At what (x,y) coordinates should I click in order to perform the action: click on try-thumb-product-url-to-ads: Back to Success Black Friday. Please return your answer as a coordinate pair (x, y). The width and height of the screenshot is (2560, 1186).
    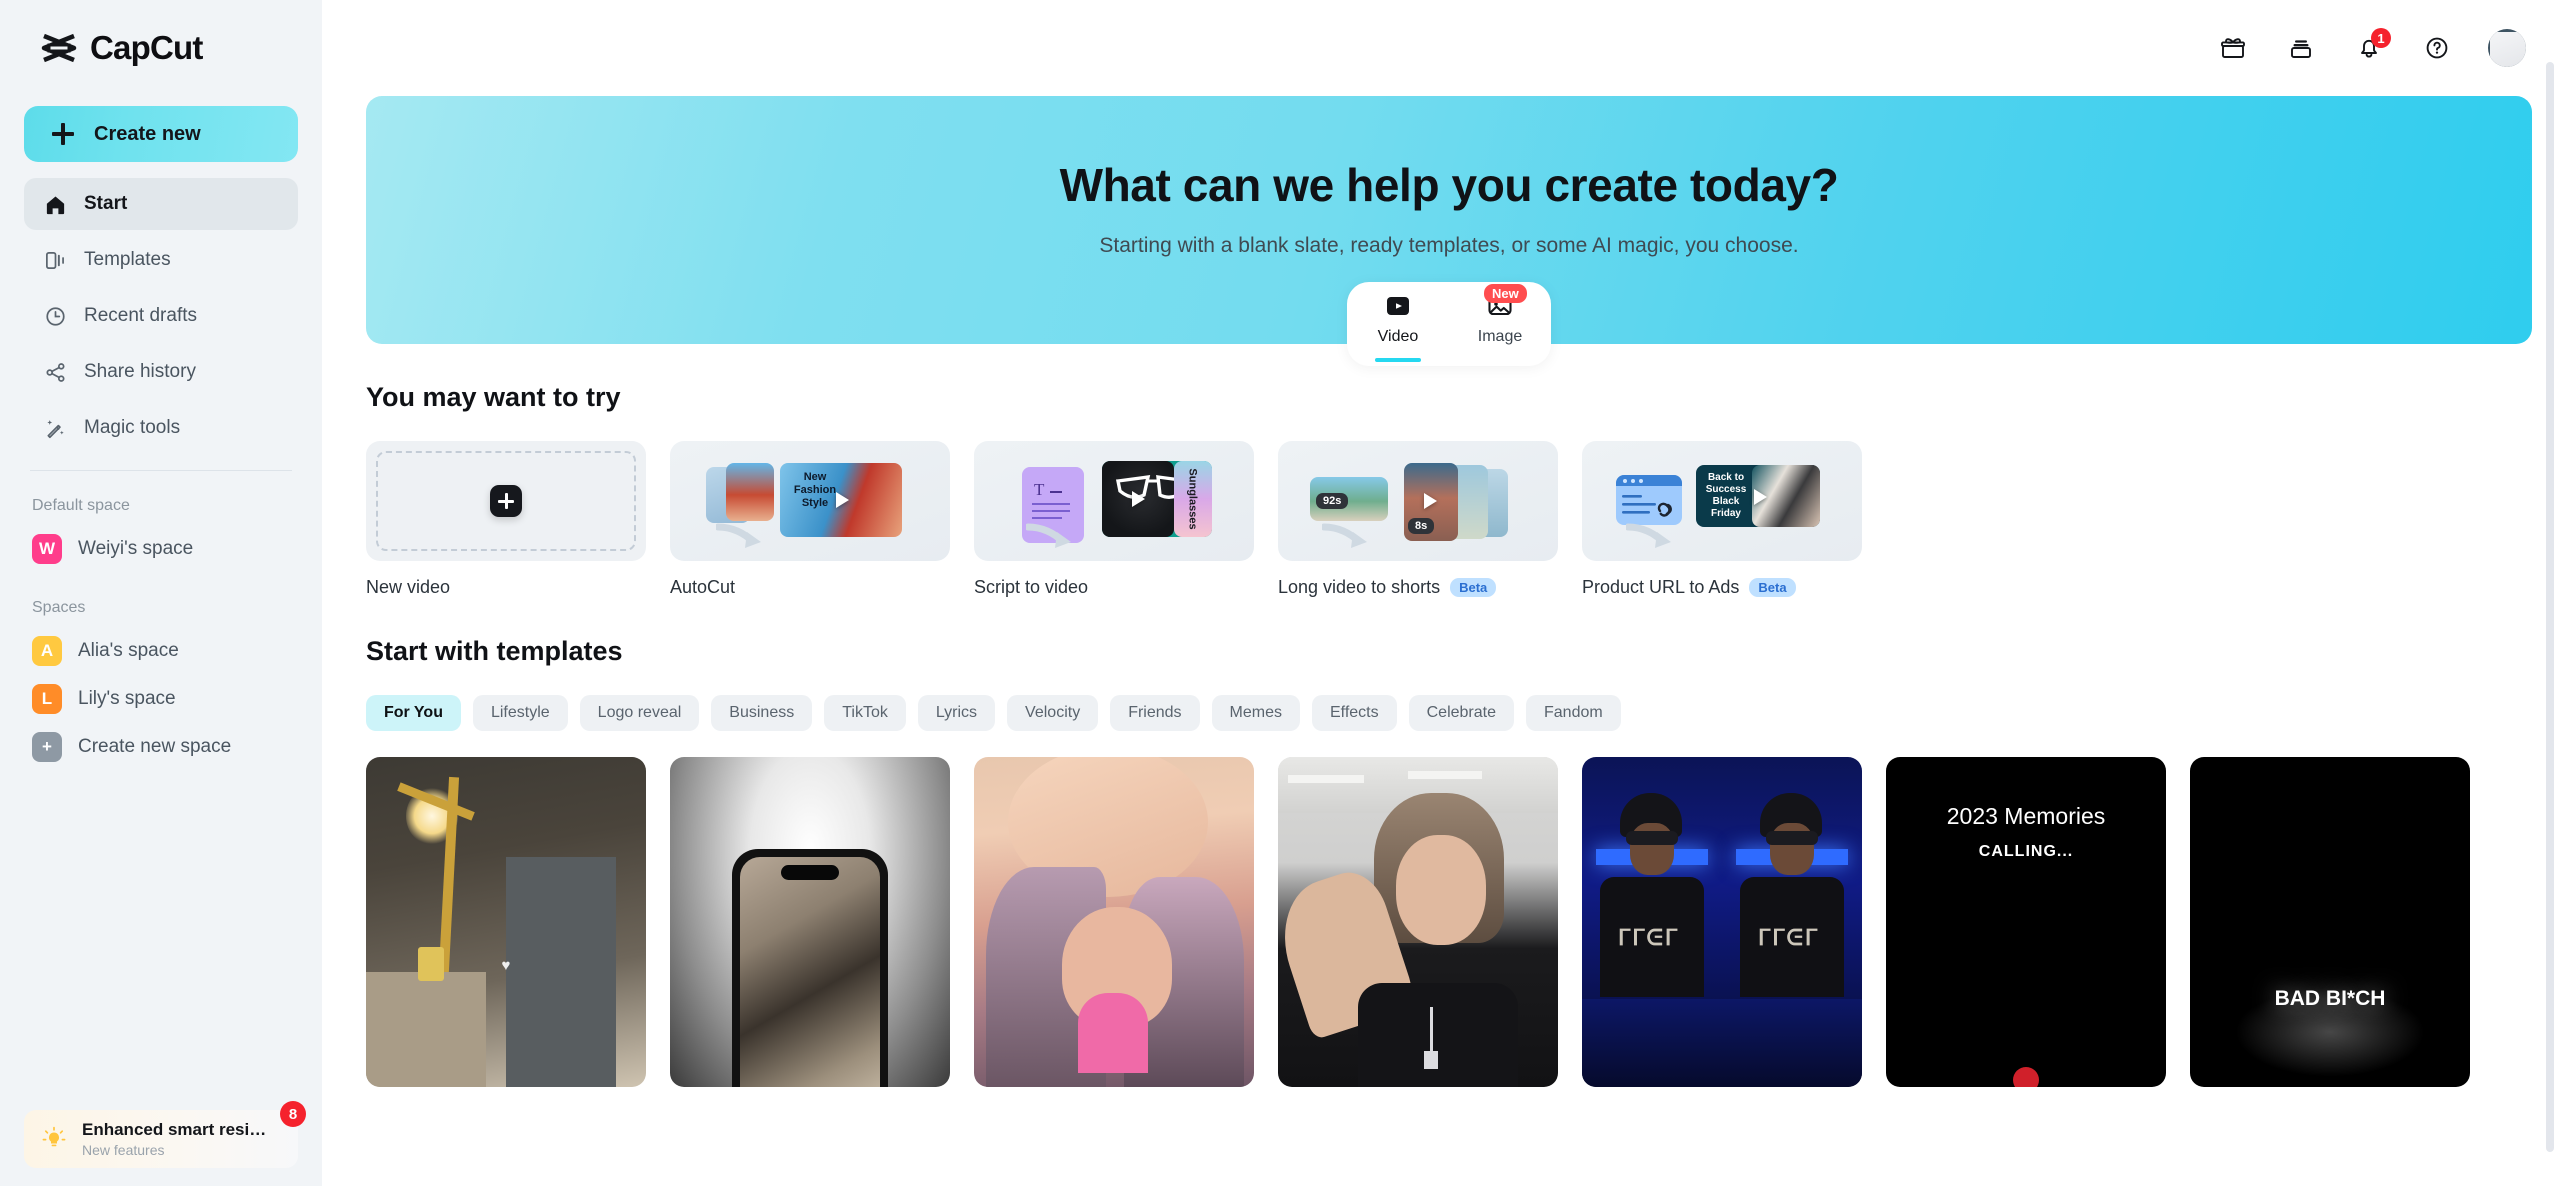
    Looking at the image, I should click on (1722, 501).